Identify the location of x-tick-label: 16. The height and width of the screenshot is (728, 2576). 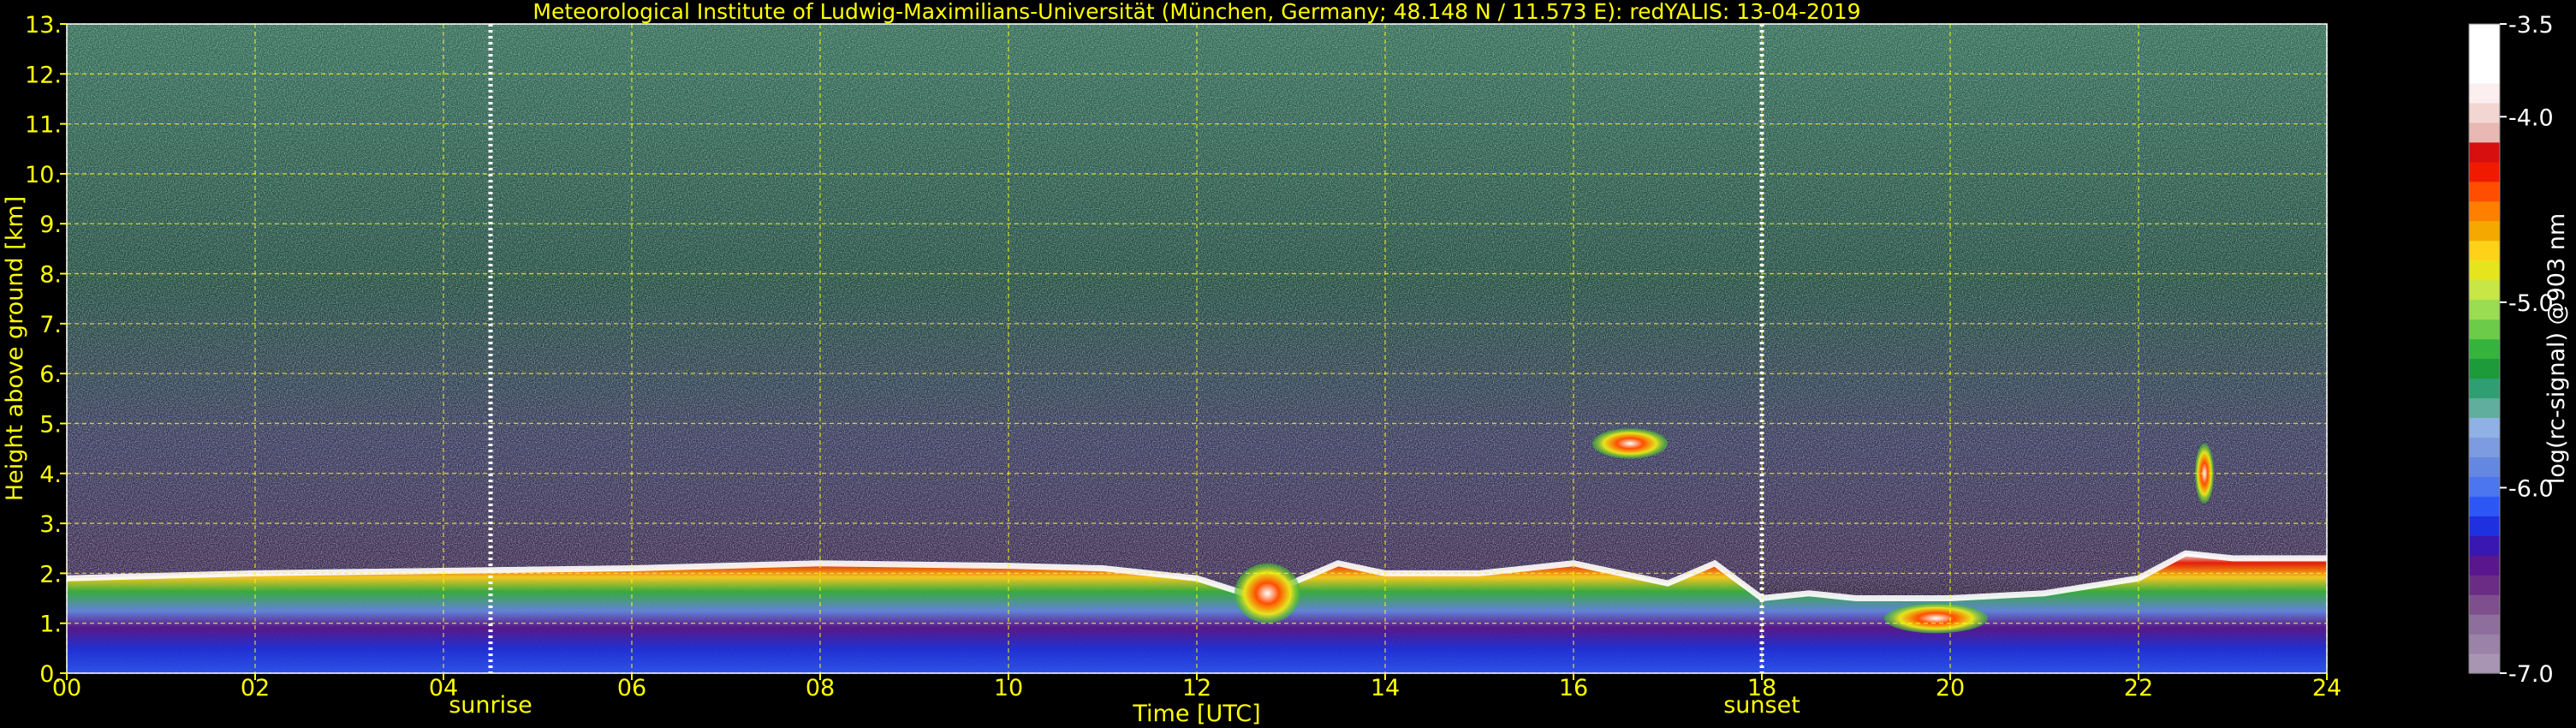
(1573, 688).